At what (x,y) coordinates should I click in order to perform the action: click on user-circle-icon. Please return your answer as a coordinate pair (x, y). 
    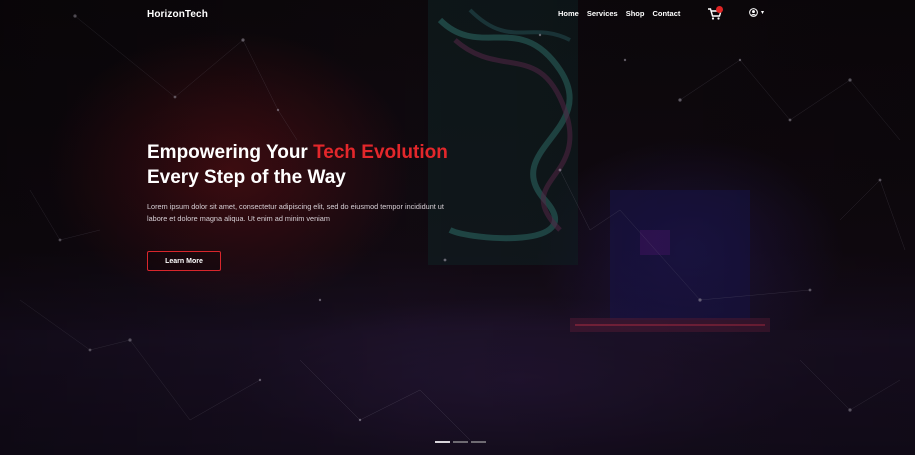
    Looking at the image, I should click on (753, 12).